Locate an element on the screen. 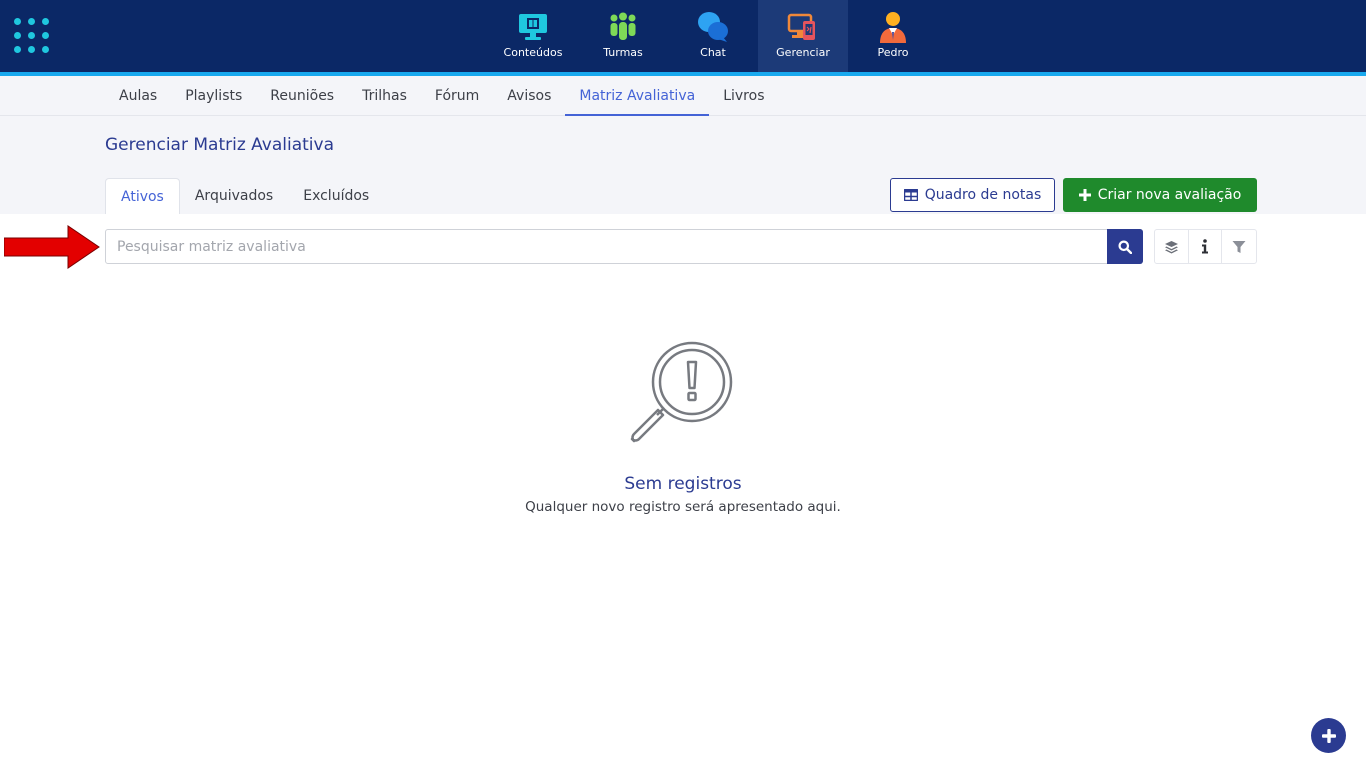 Image resolution: width=1366 pixels, height=768 pixels. tab-arquivados: Arquivados is located at coordinates (234, 196).